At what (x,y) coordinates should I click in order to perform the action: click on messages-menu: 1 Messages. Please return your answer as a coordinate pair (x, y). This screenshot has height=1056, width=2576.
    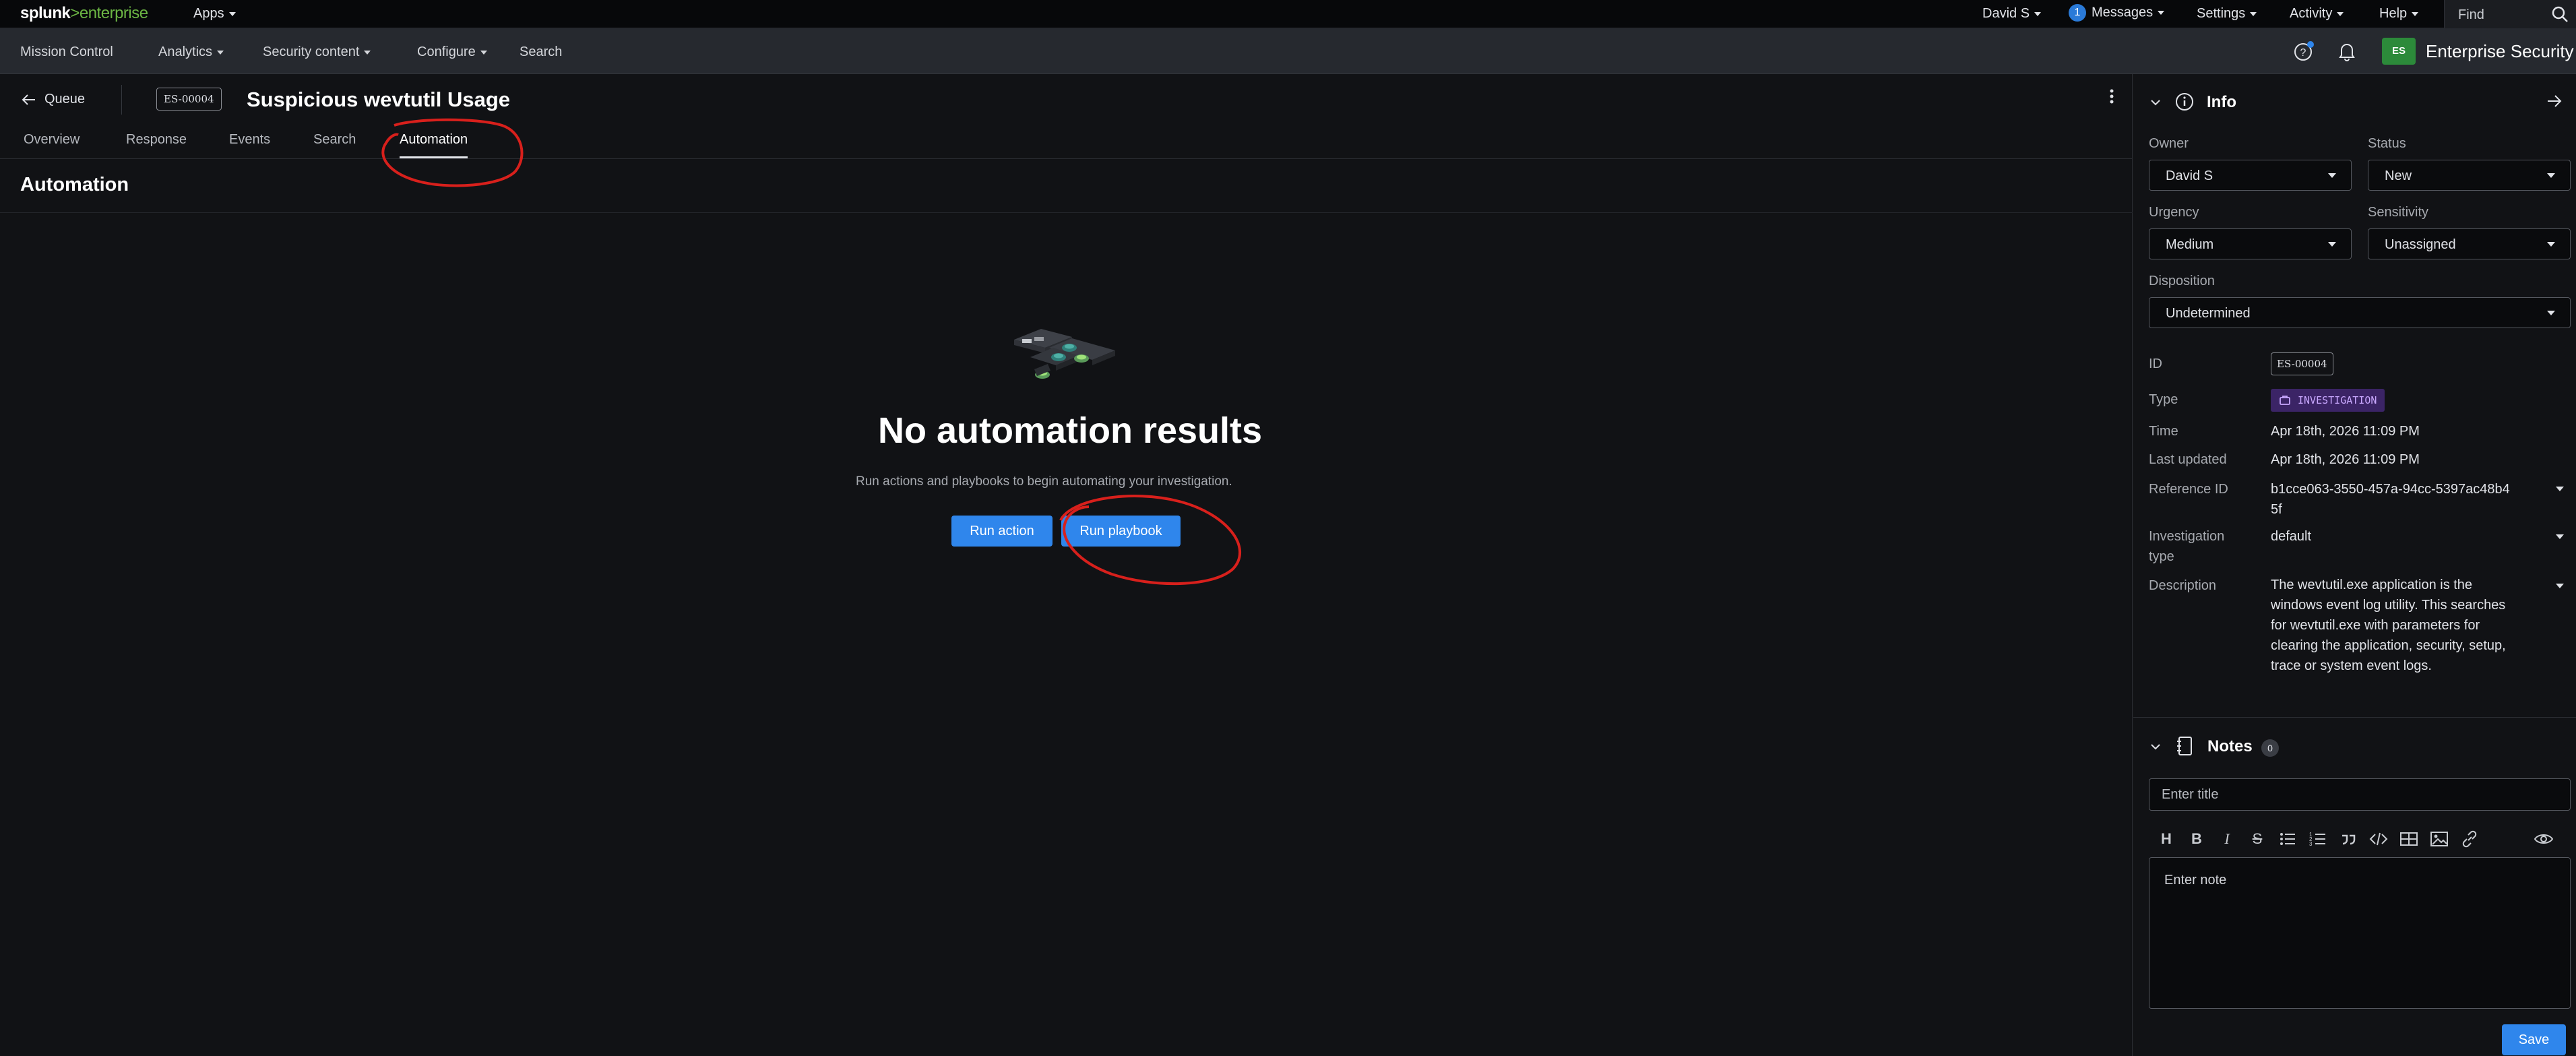
    Looking at the image, I should click on (2117, 13).